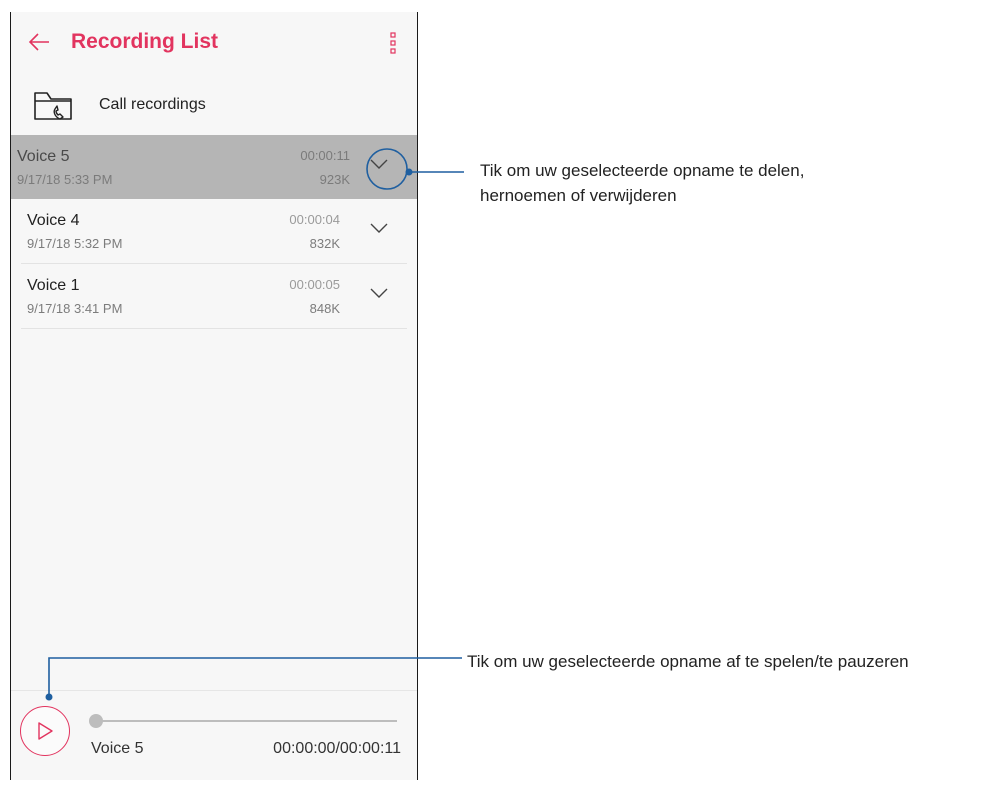  Describe the element at coordinates (337, 748) in the screenshot. I see `playback-time: 00:00:00/00:00:11` at that location.